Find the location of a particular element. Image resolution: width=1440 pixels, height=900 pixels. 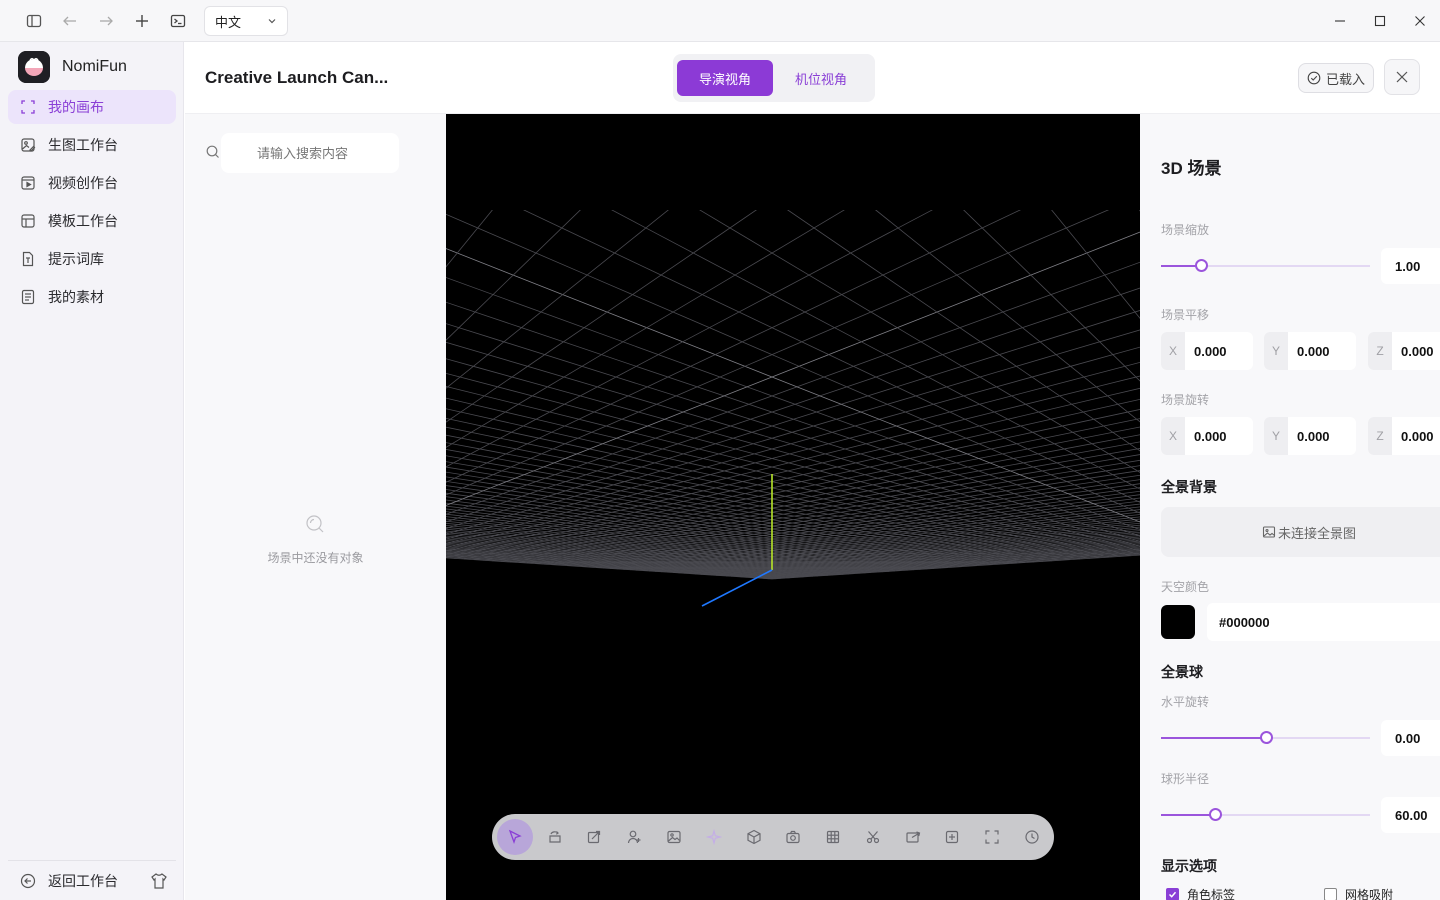

loaded-button: 已载入 is located at coordinates (1336, 78).